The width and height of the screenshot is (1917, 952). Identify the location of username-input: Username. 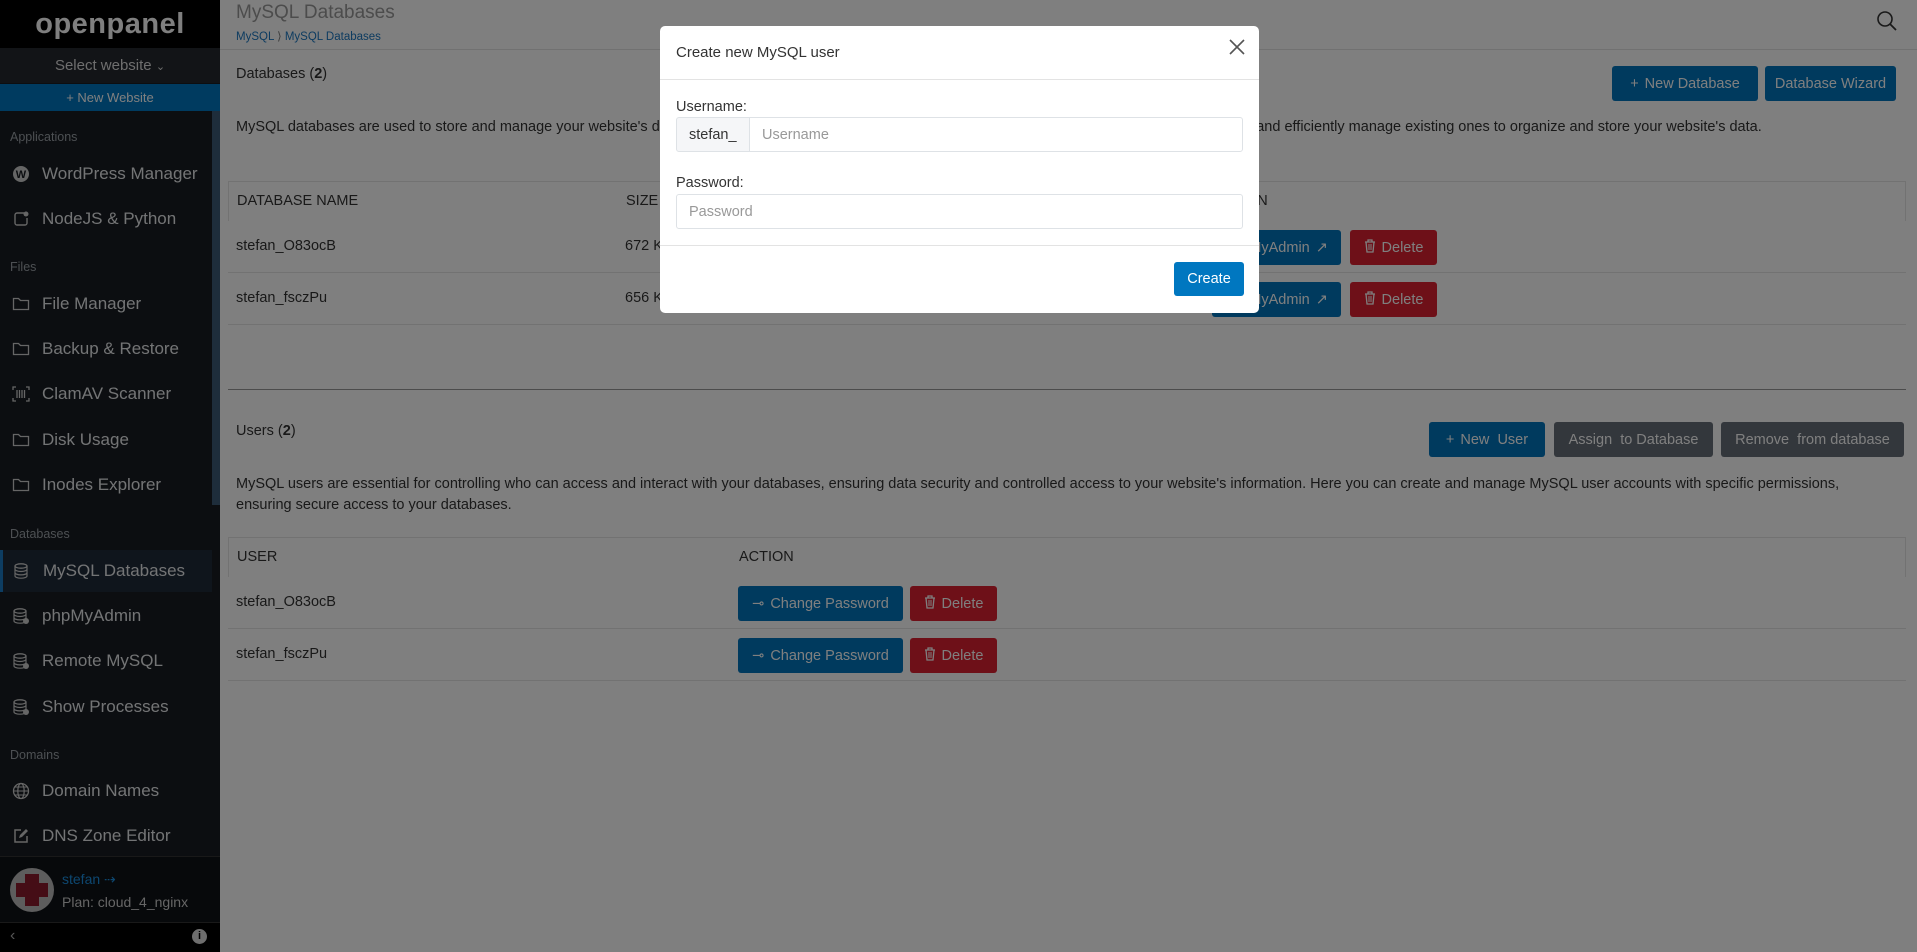
(996, 134).